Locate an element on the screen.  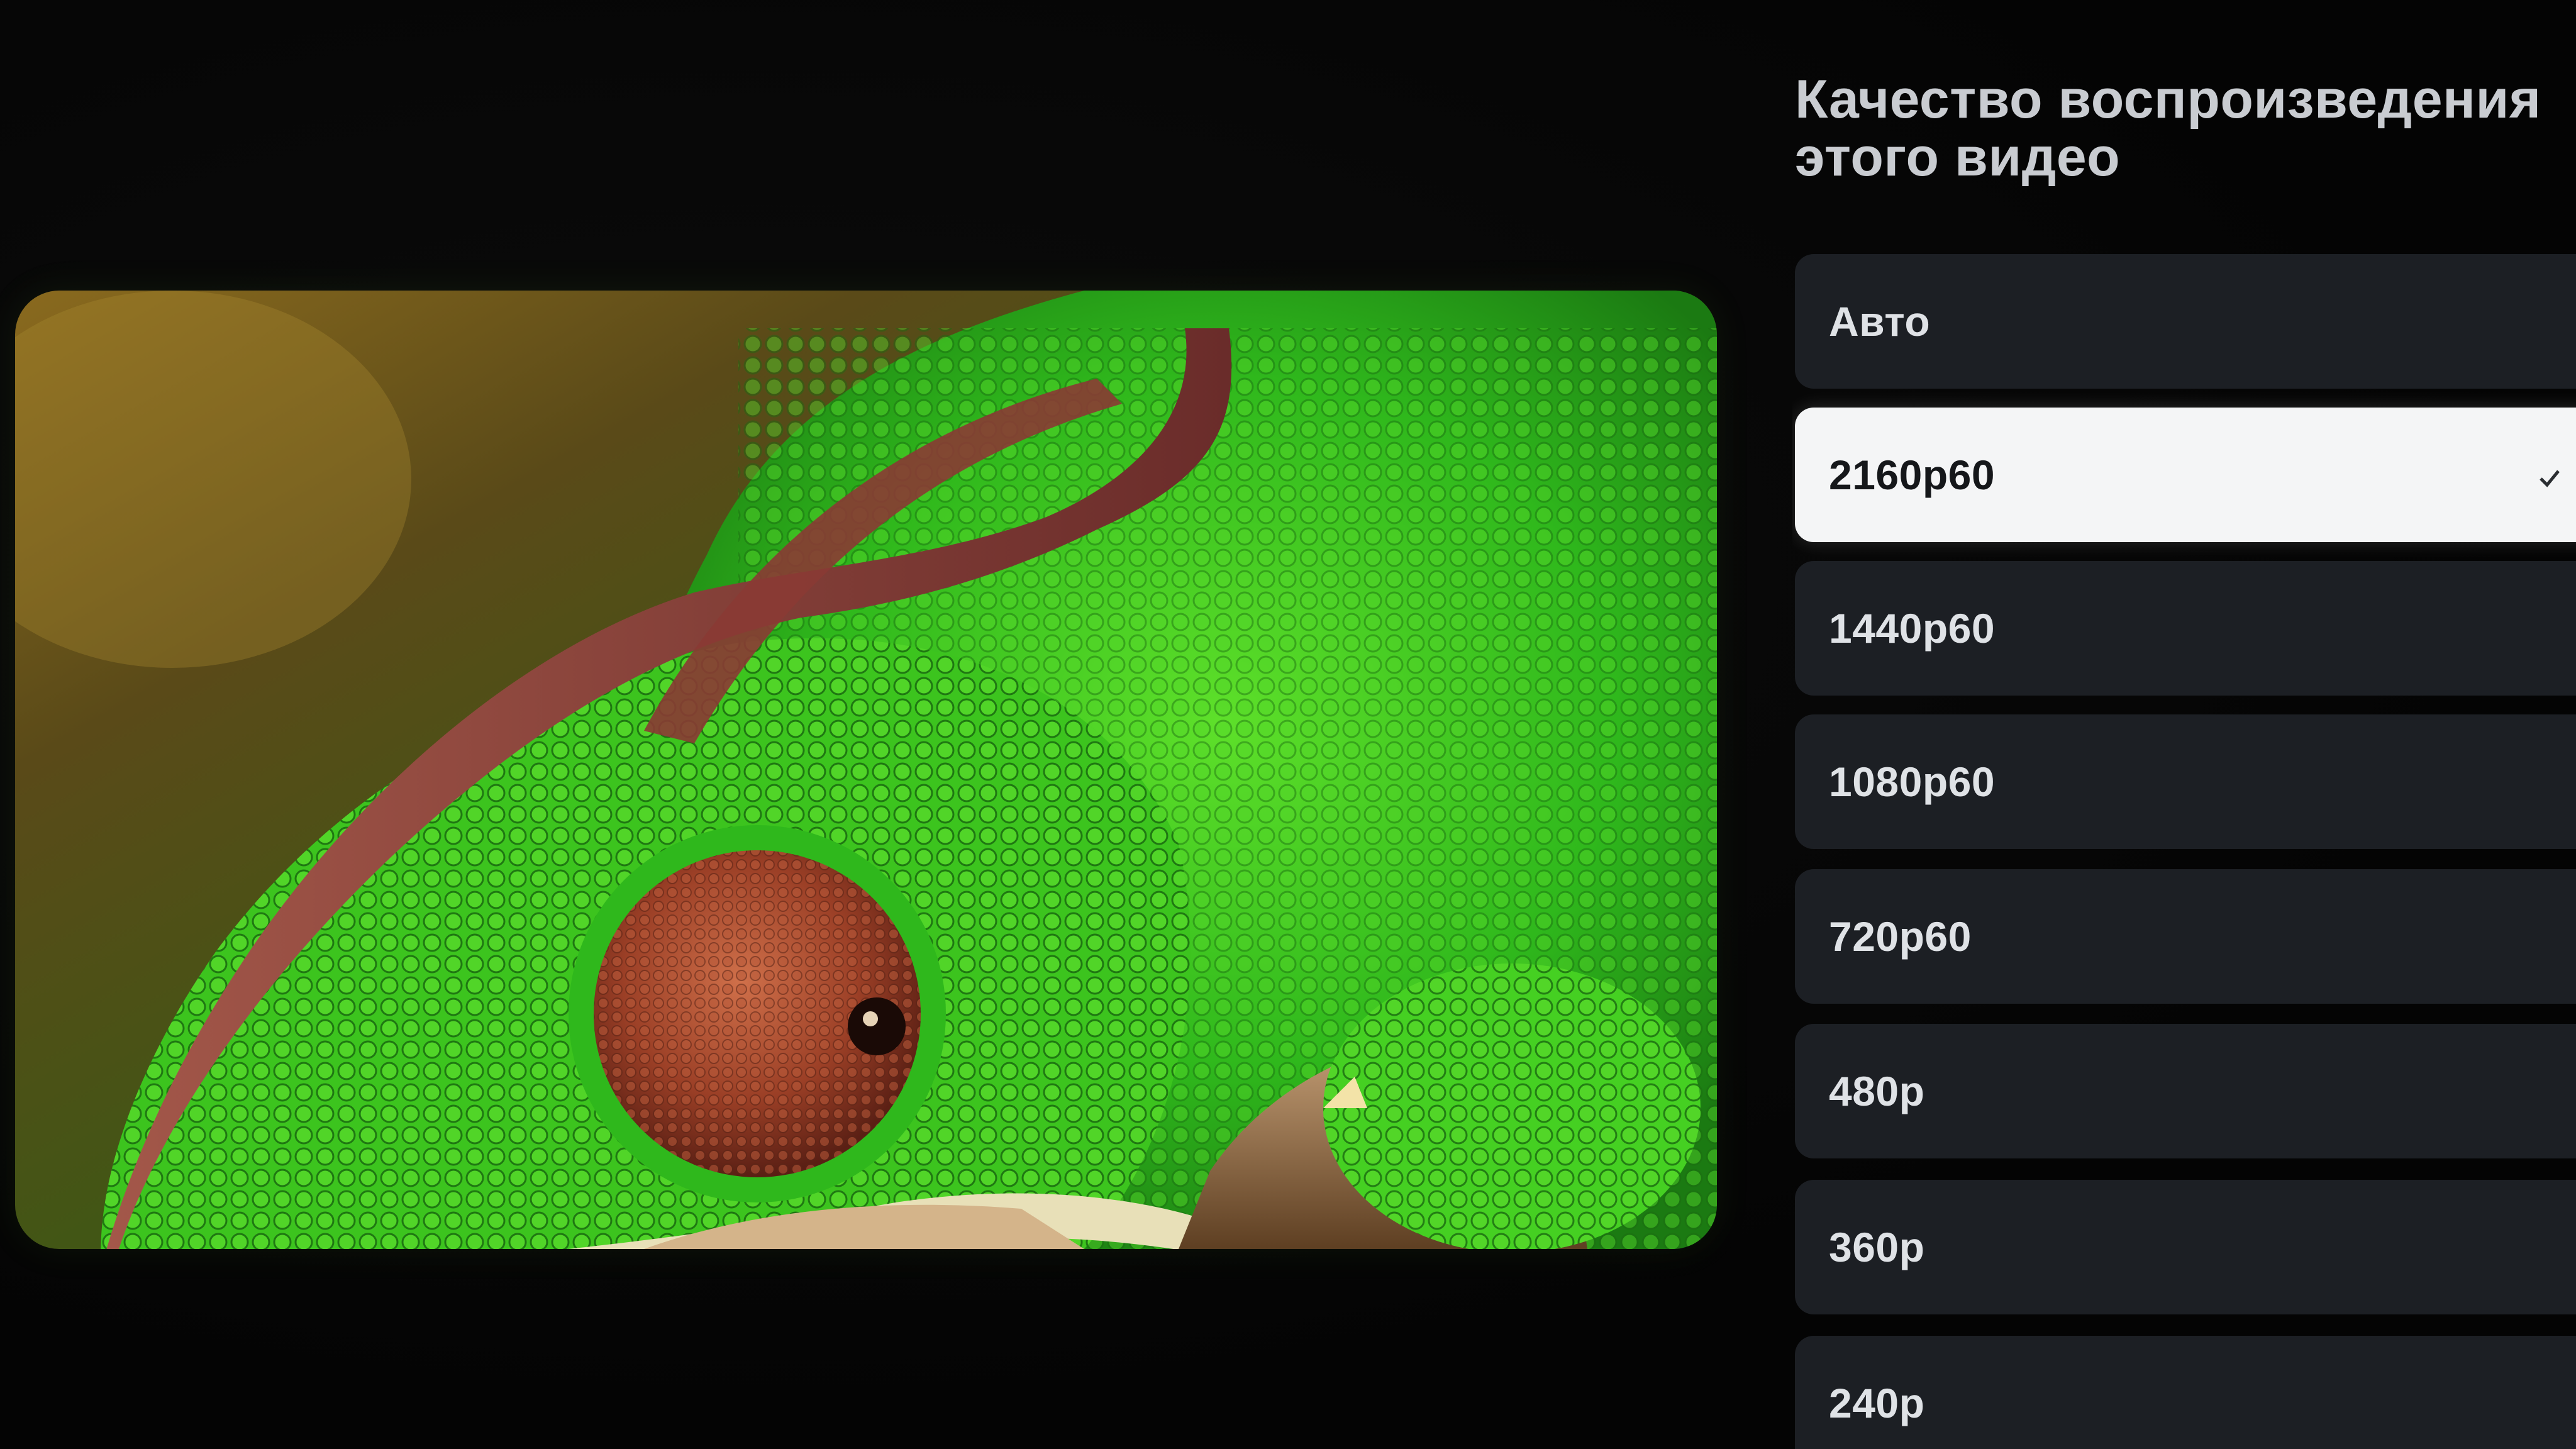
quality-option: 360p is located at coordinates (2185, 1247).